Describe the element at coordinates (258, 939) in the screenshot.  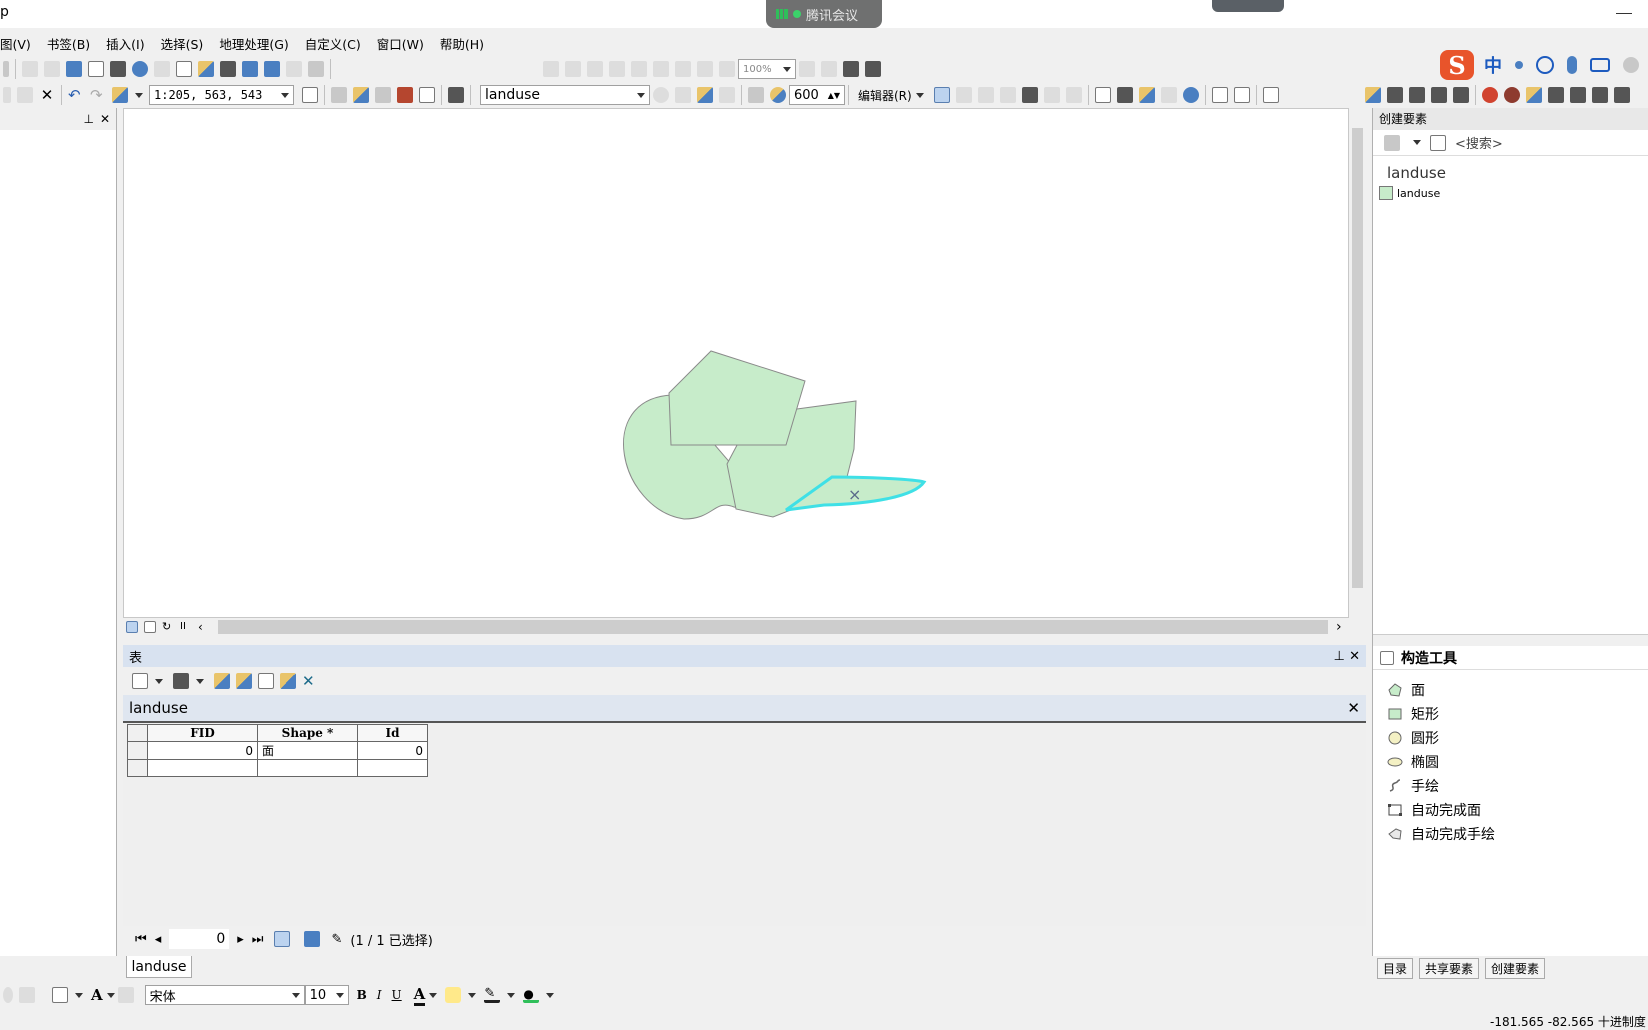
I see `last-record-icon: ⏭` at that location.